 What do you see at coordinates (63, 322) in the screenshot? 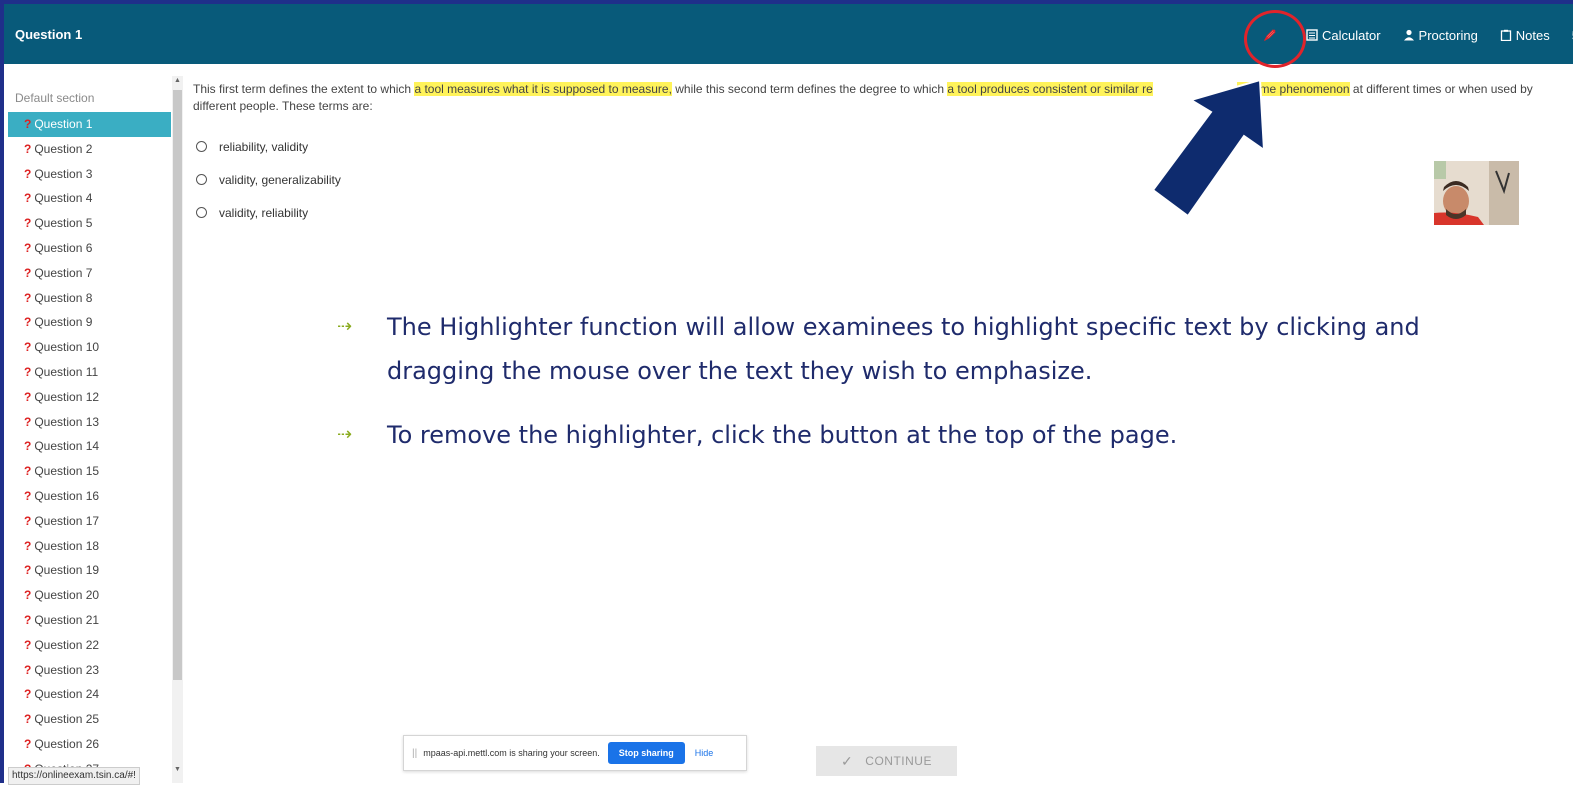
I see `question-label: Question 9` at bounding box center [63, 322].